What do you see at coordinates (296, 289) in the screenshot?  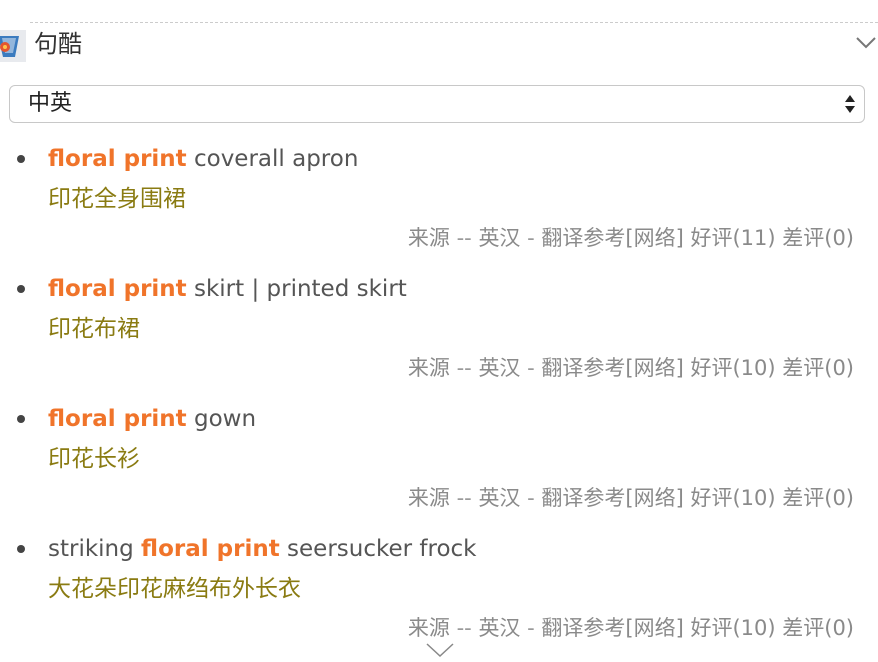 I see `english-suffix: skirt | printed skirt` at bounding box center [296, 289].